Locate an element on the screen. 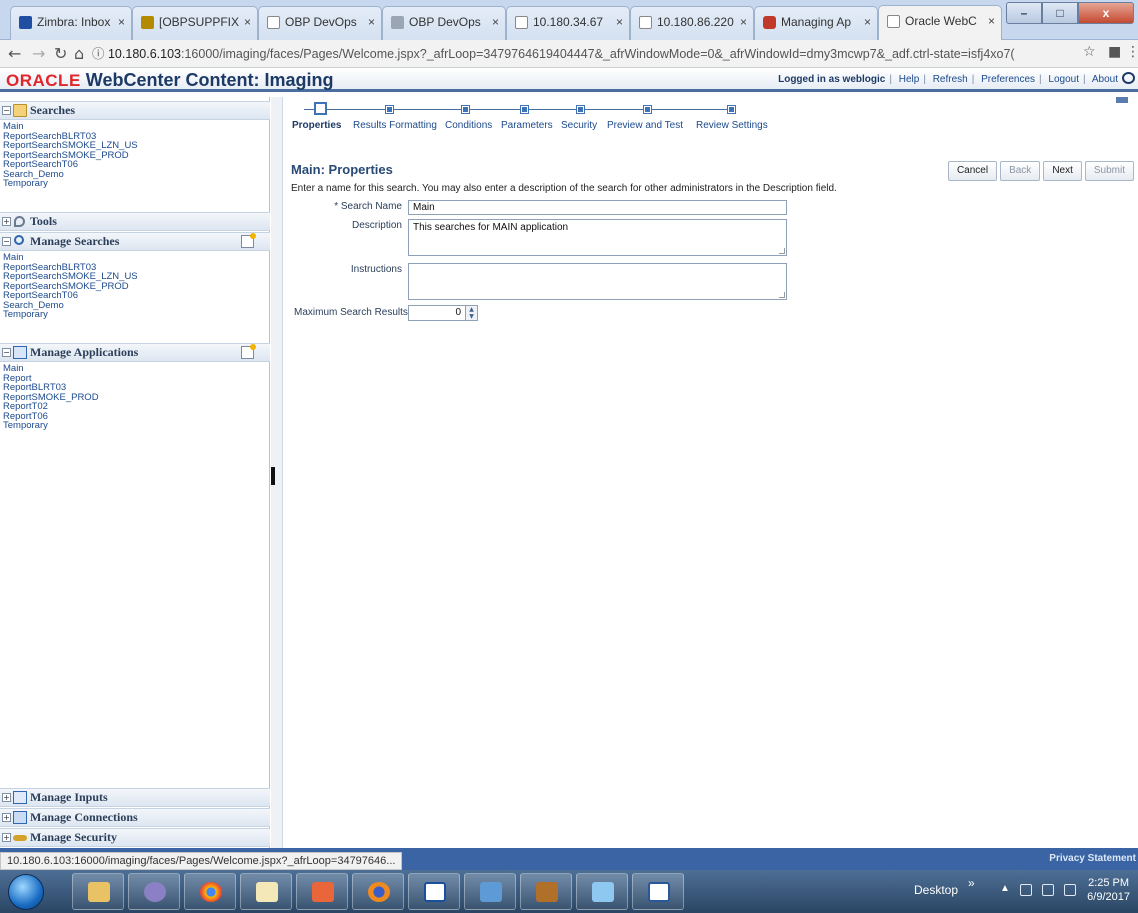 The image size is (1138, 913). spinner-control: ▲ ▼ is located at coordinates (471, 313).